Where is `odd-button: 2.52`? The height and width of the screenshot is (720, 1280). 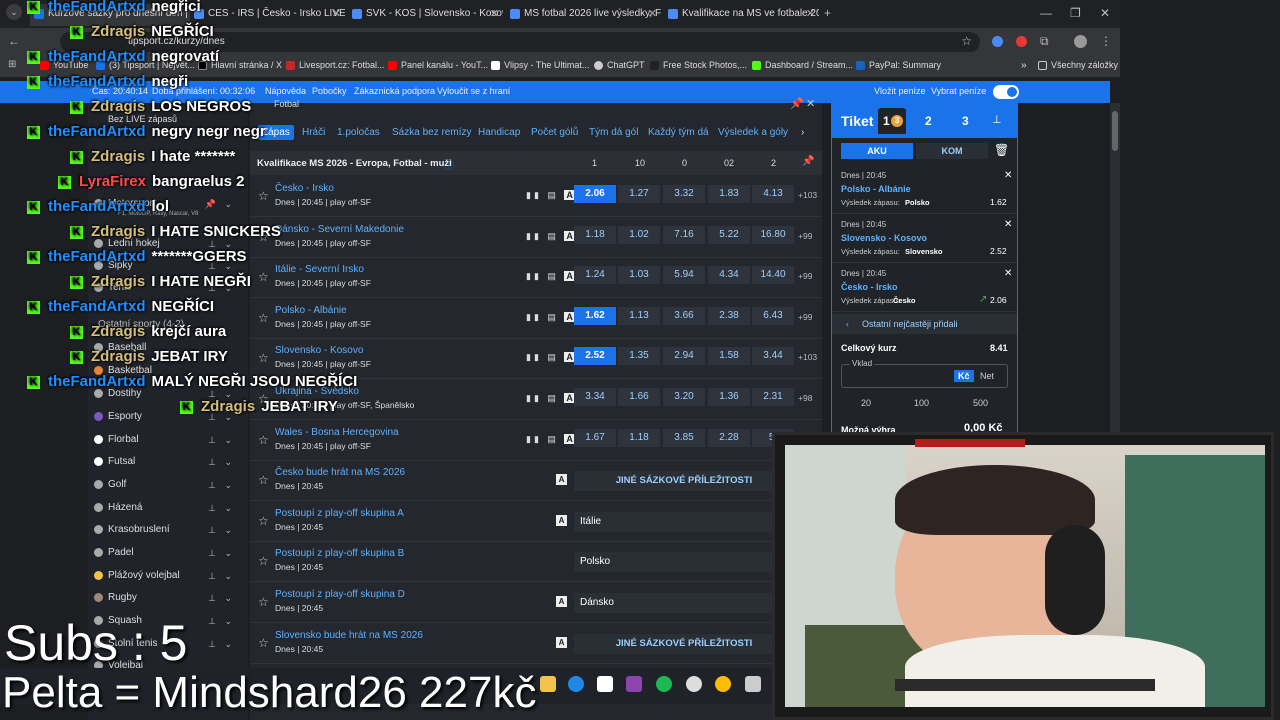 odd-button: 2.52 is located at coordinates (595, 356).